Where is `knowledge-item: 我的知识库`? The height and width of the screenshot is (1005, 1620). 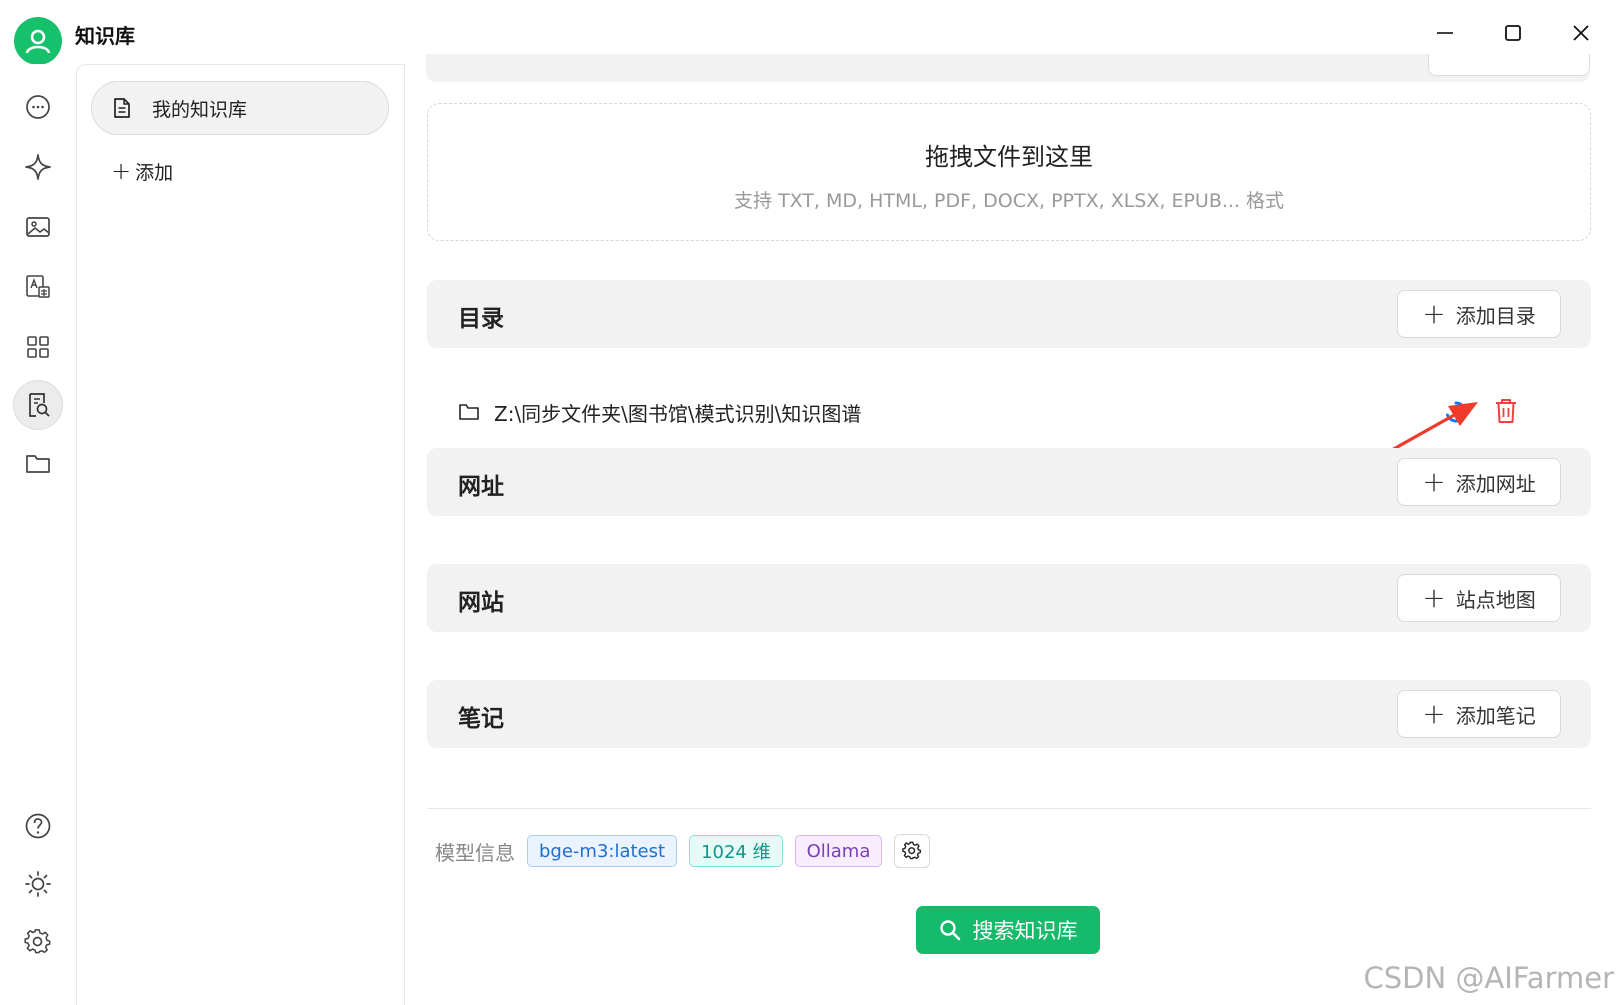 knowledge-item: 我的知识库 is located at coordinates (240, 108).